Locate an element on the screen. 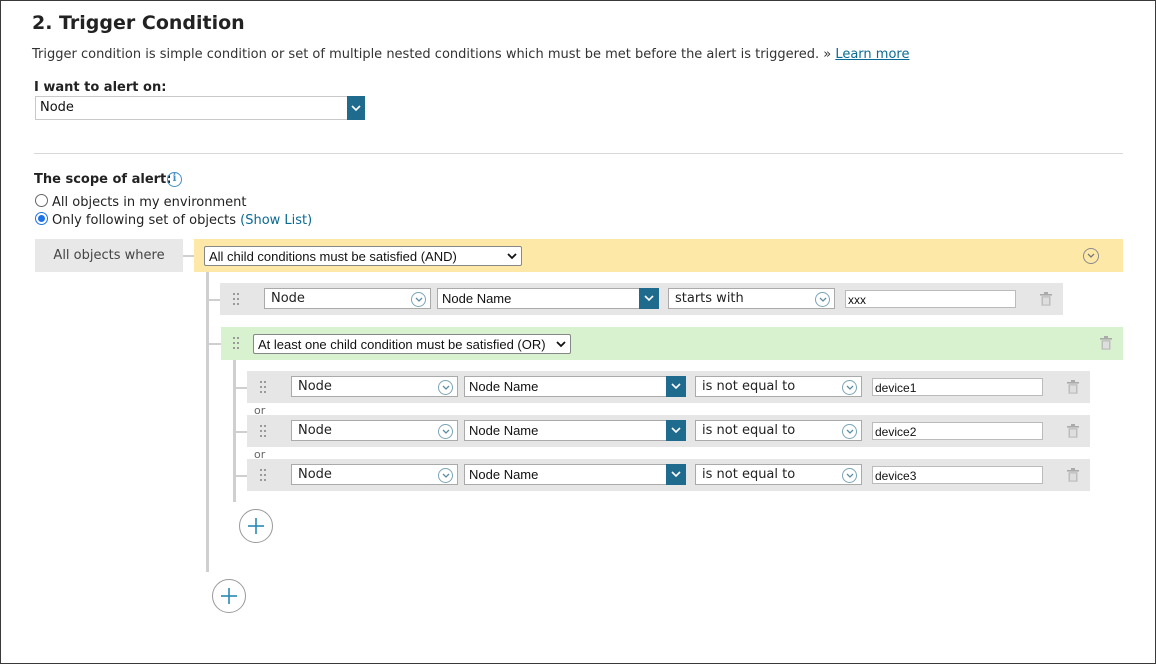 The height and width of the screenshot is (664, 1156). value-input: xxx is located at coordinates (930, 299).